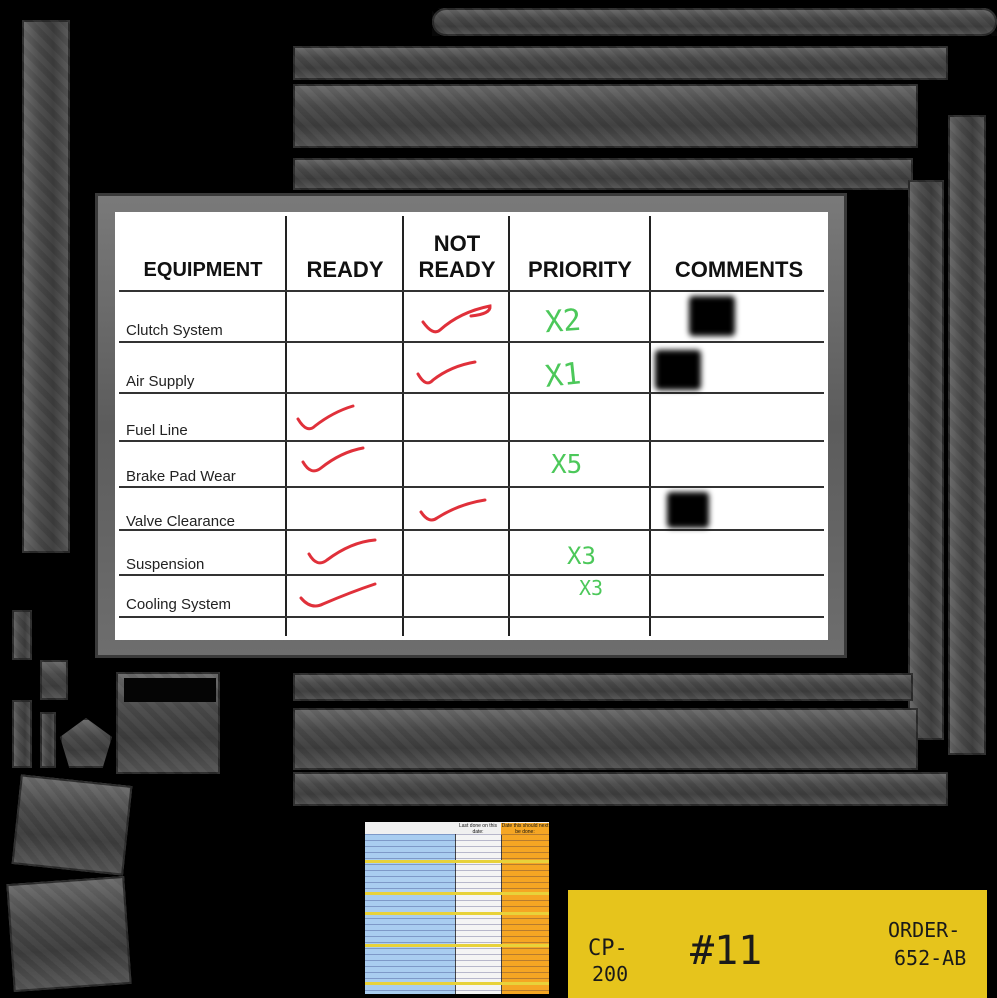 The image size is (997, 998). I want to click on comment-mark-valve-clearance, so click(688, 510).